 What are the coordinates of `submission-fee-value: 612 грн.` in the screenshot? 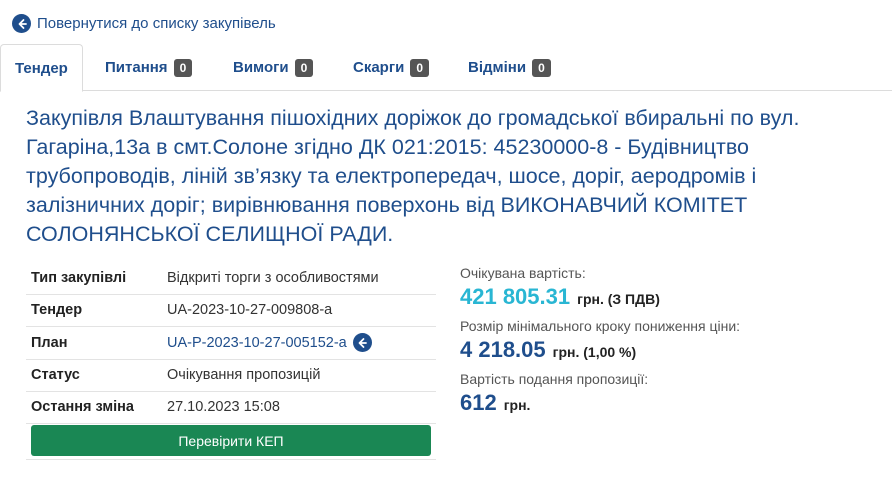 It's located at (670, 405).